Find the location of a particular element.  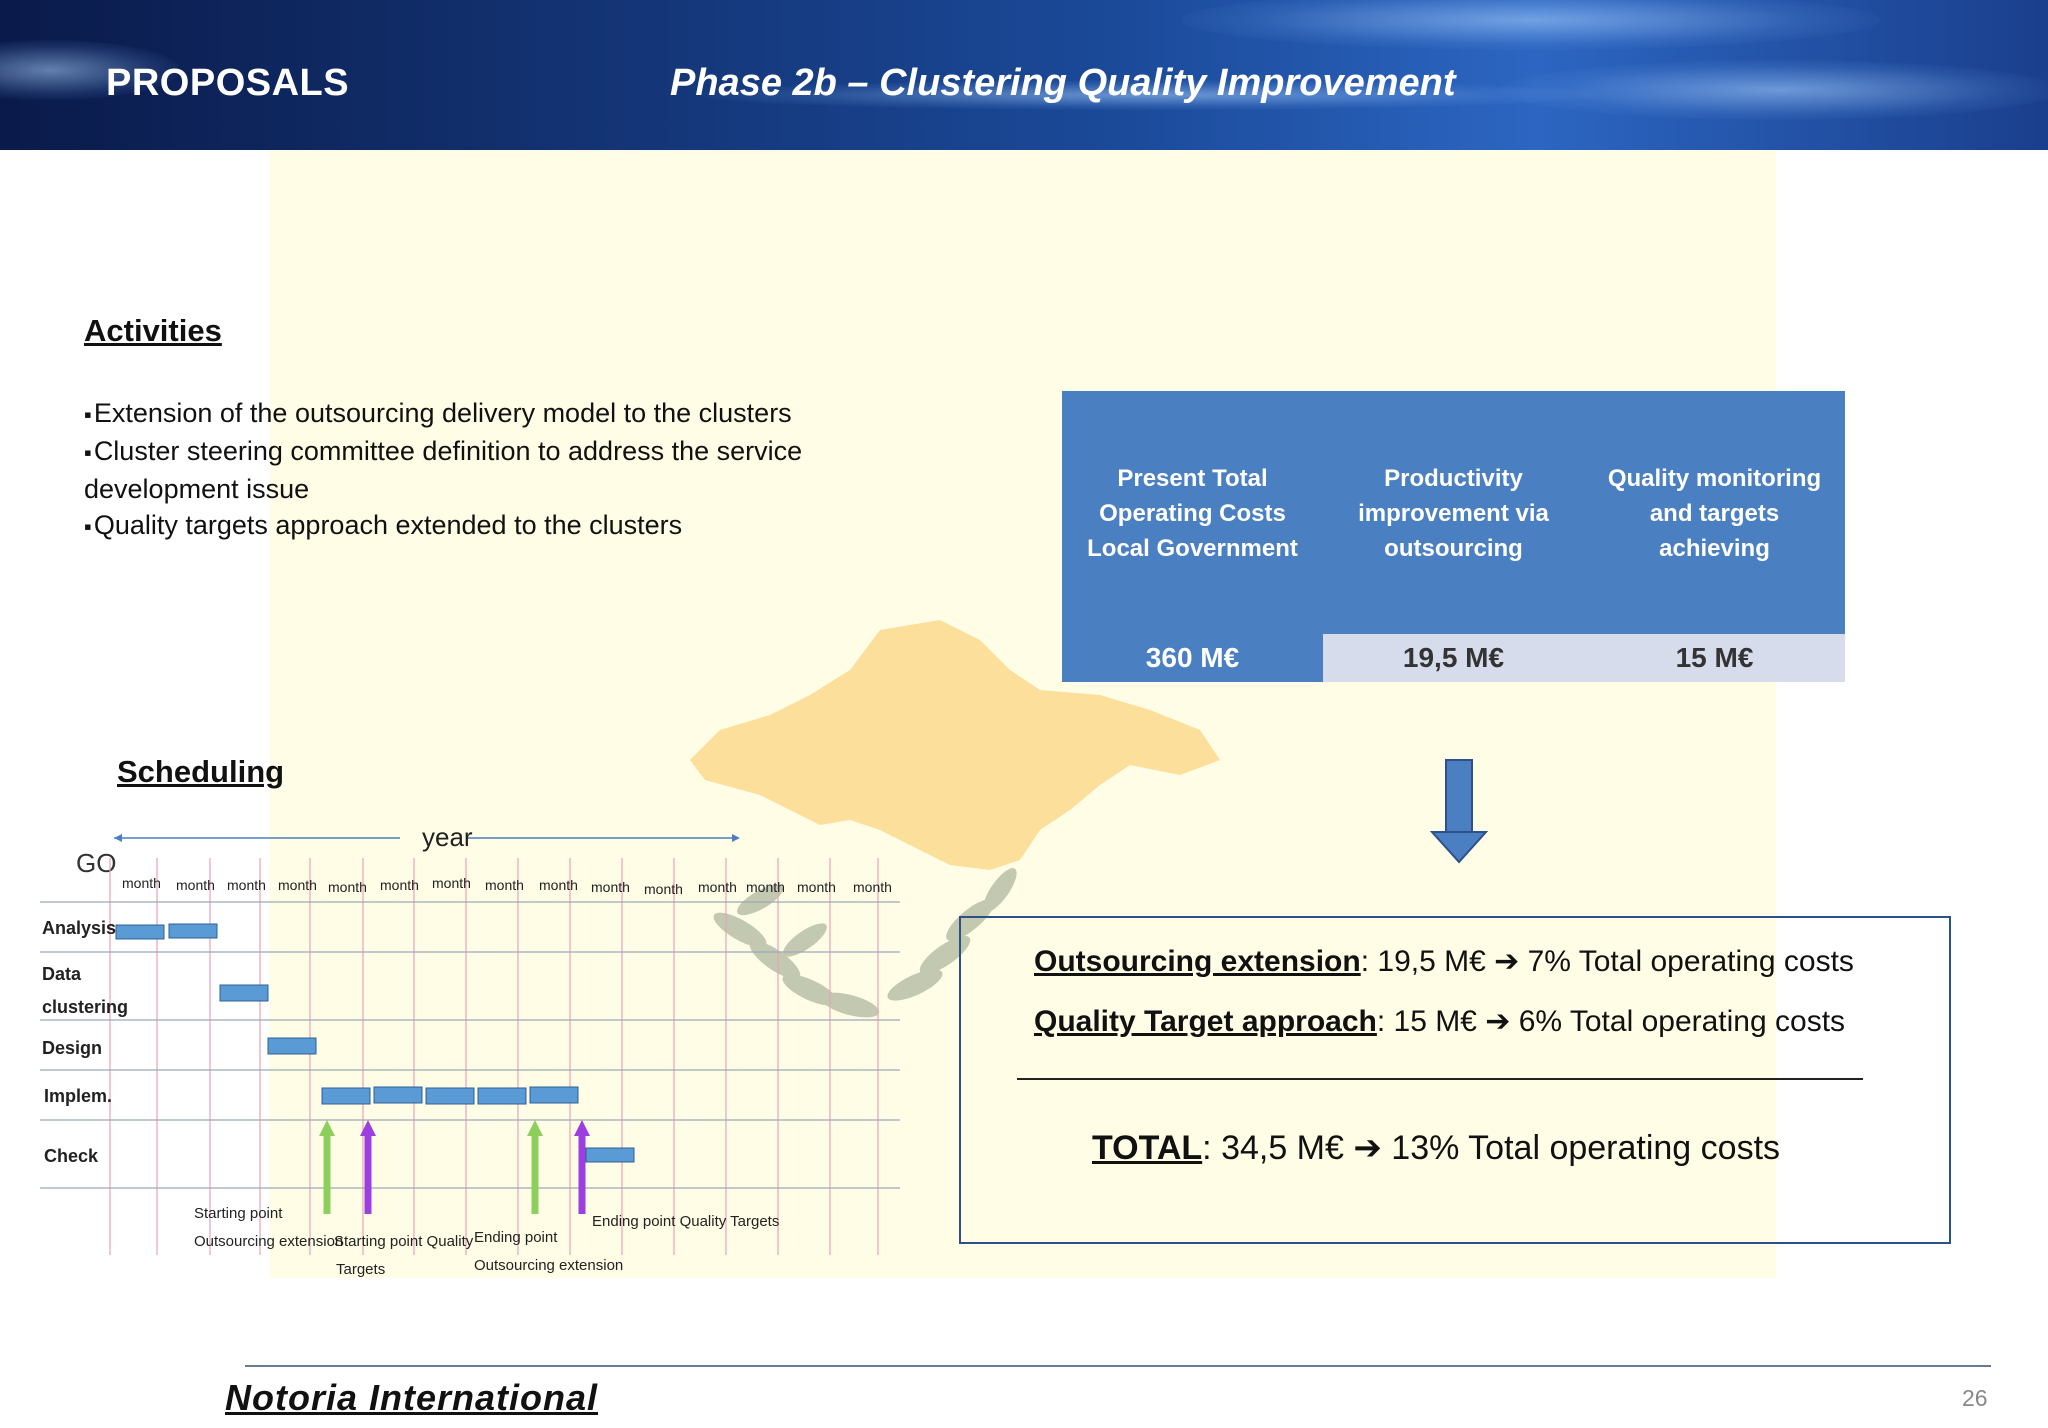

row-label-check: Check is located at coordinates (71, 1156).